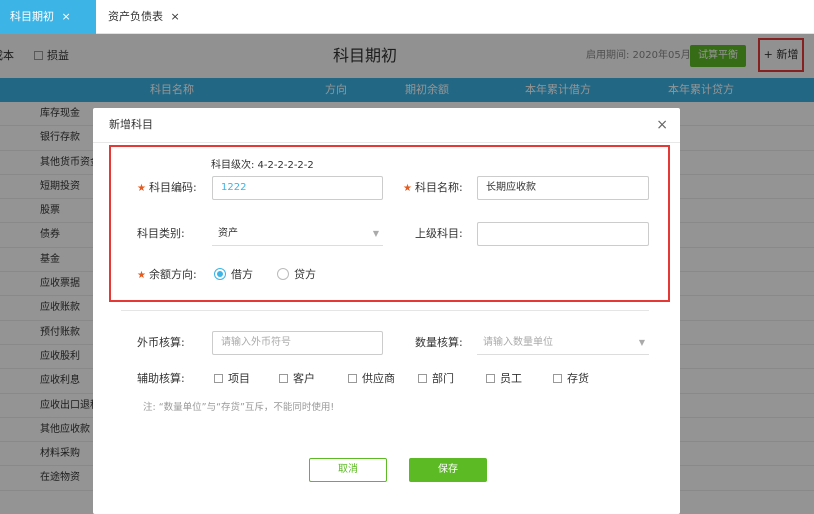 This screenshot has width=814, height=514. What do you see at coordinates (348, 470) in the screenshot?
I see `cancel-button: 取消` at bounding box center [348, 470].